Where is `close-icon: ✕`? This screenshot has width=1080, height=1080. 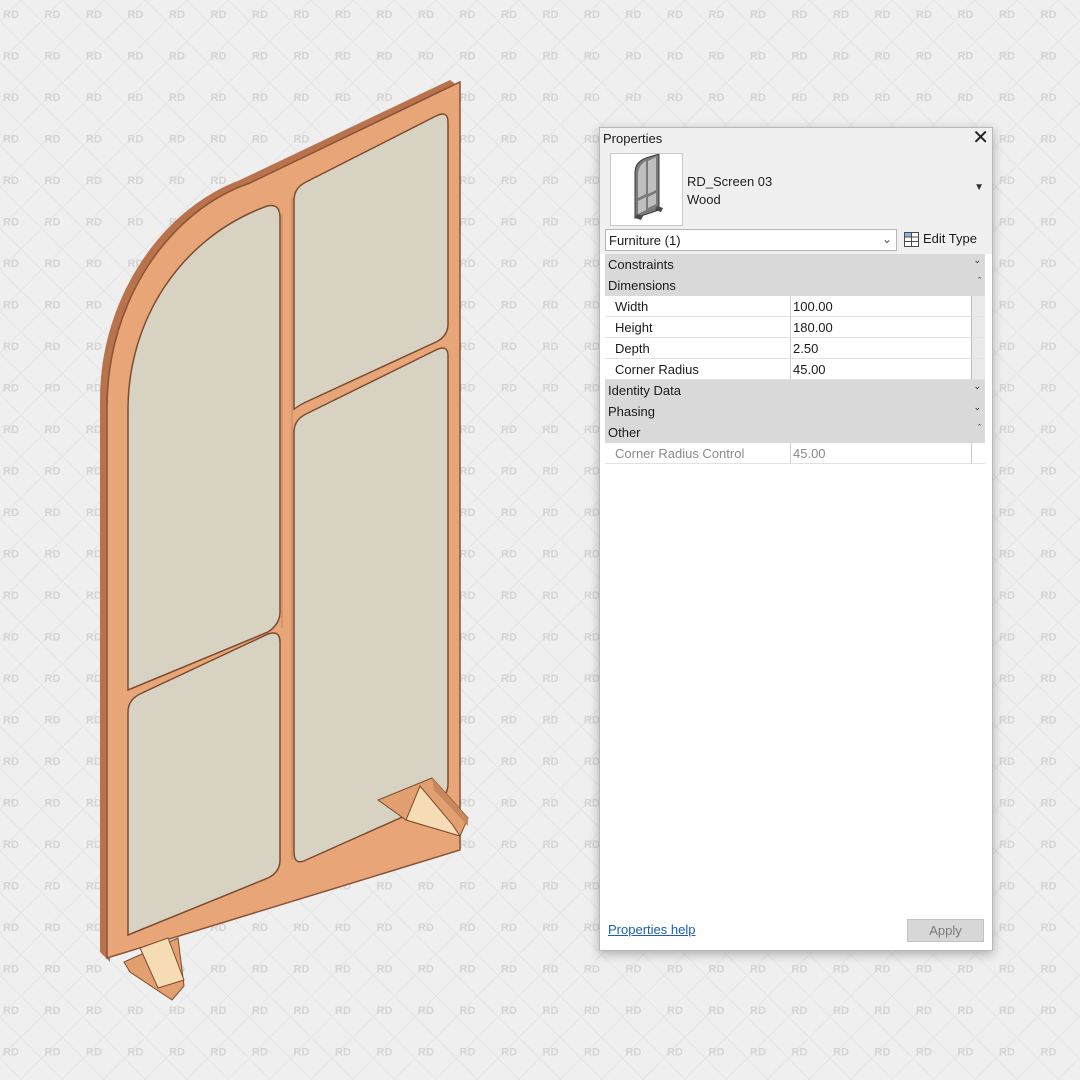
close-icon: ✕ is located at coordinates (980, 138).